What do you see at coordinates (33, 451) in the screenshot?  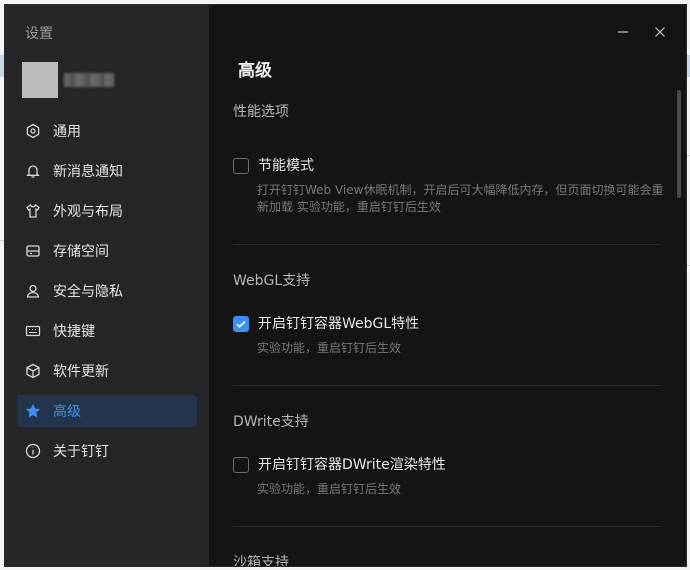 I see `info-icon` at bounding box center [33, 451].